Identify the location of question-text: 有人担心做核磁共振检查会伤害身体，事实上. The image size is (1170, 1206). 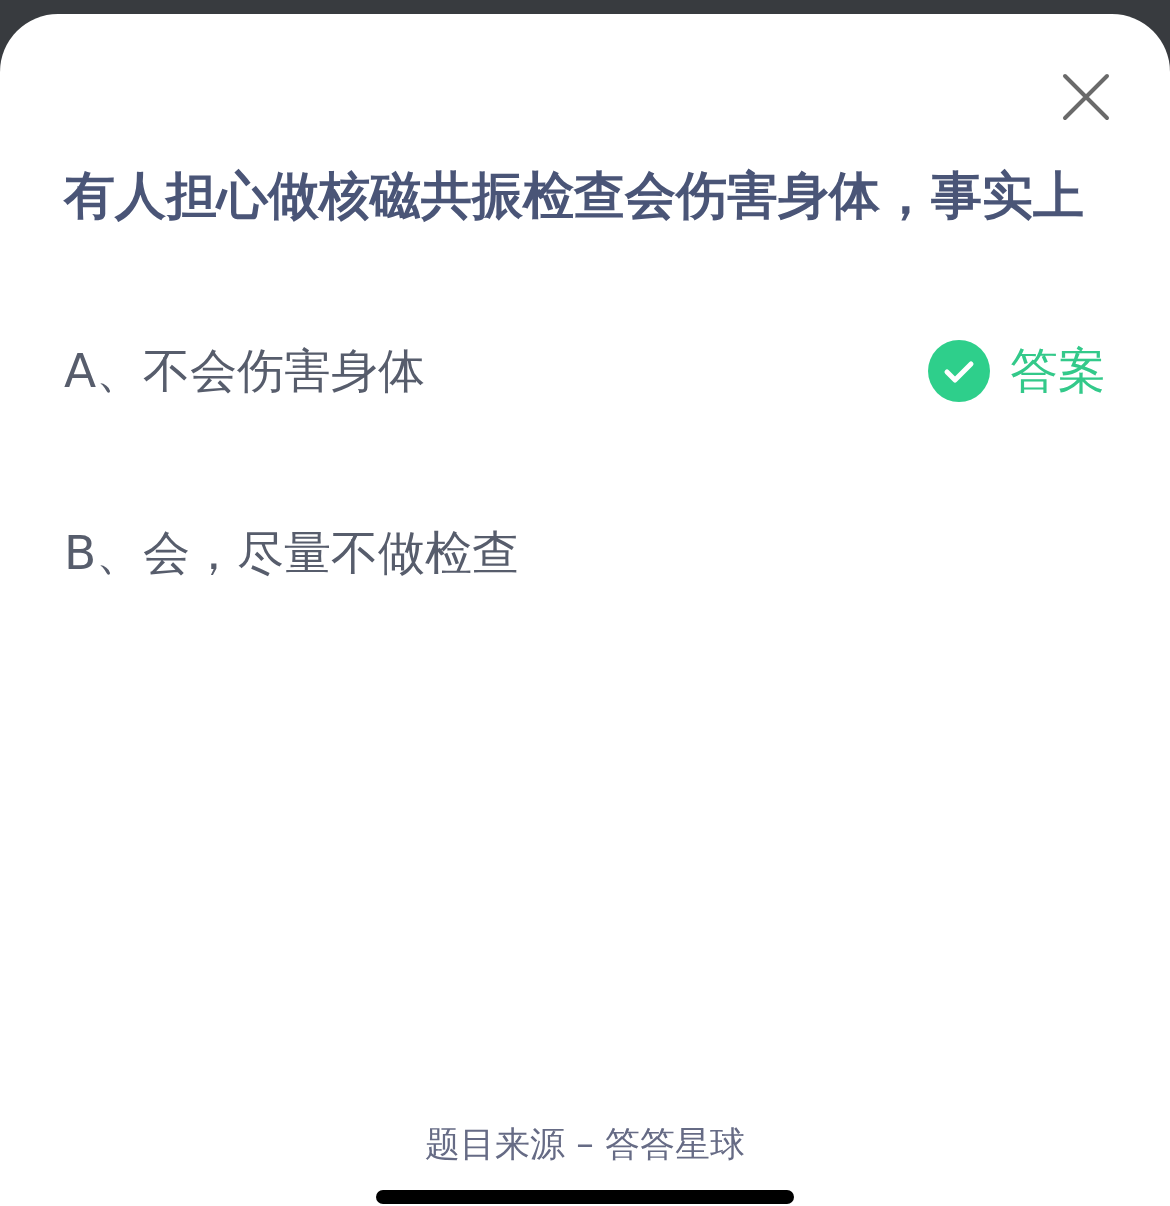
(574, 196).